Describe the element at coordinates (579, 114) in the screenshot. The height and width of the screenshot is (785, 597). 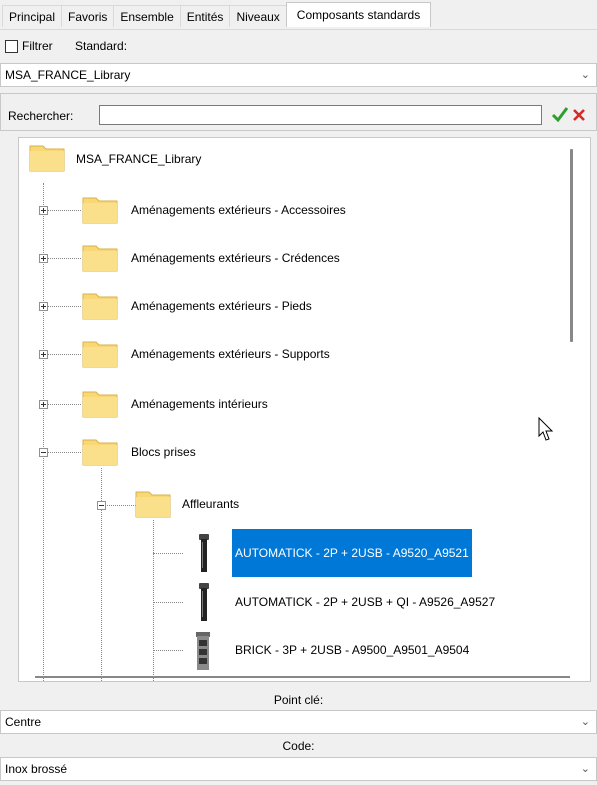
I see `cancel-x-icon` at that location.